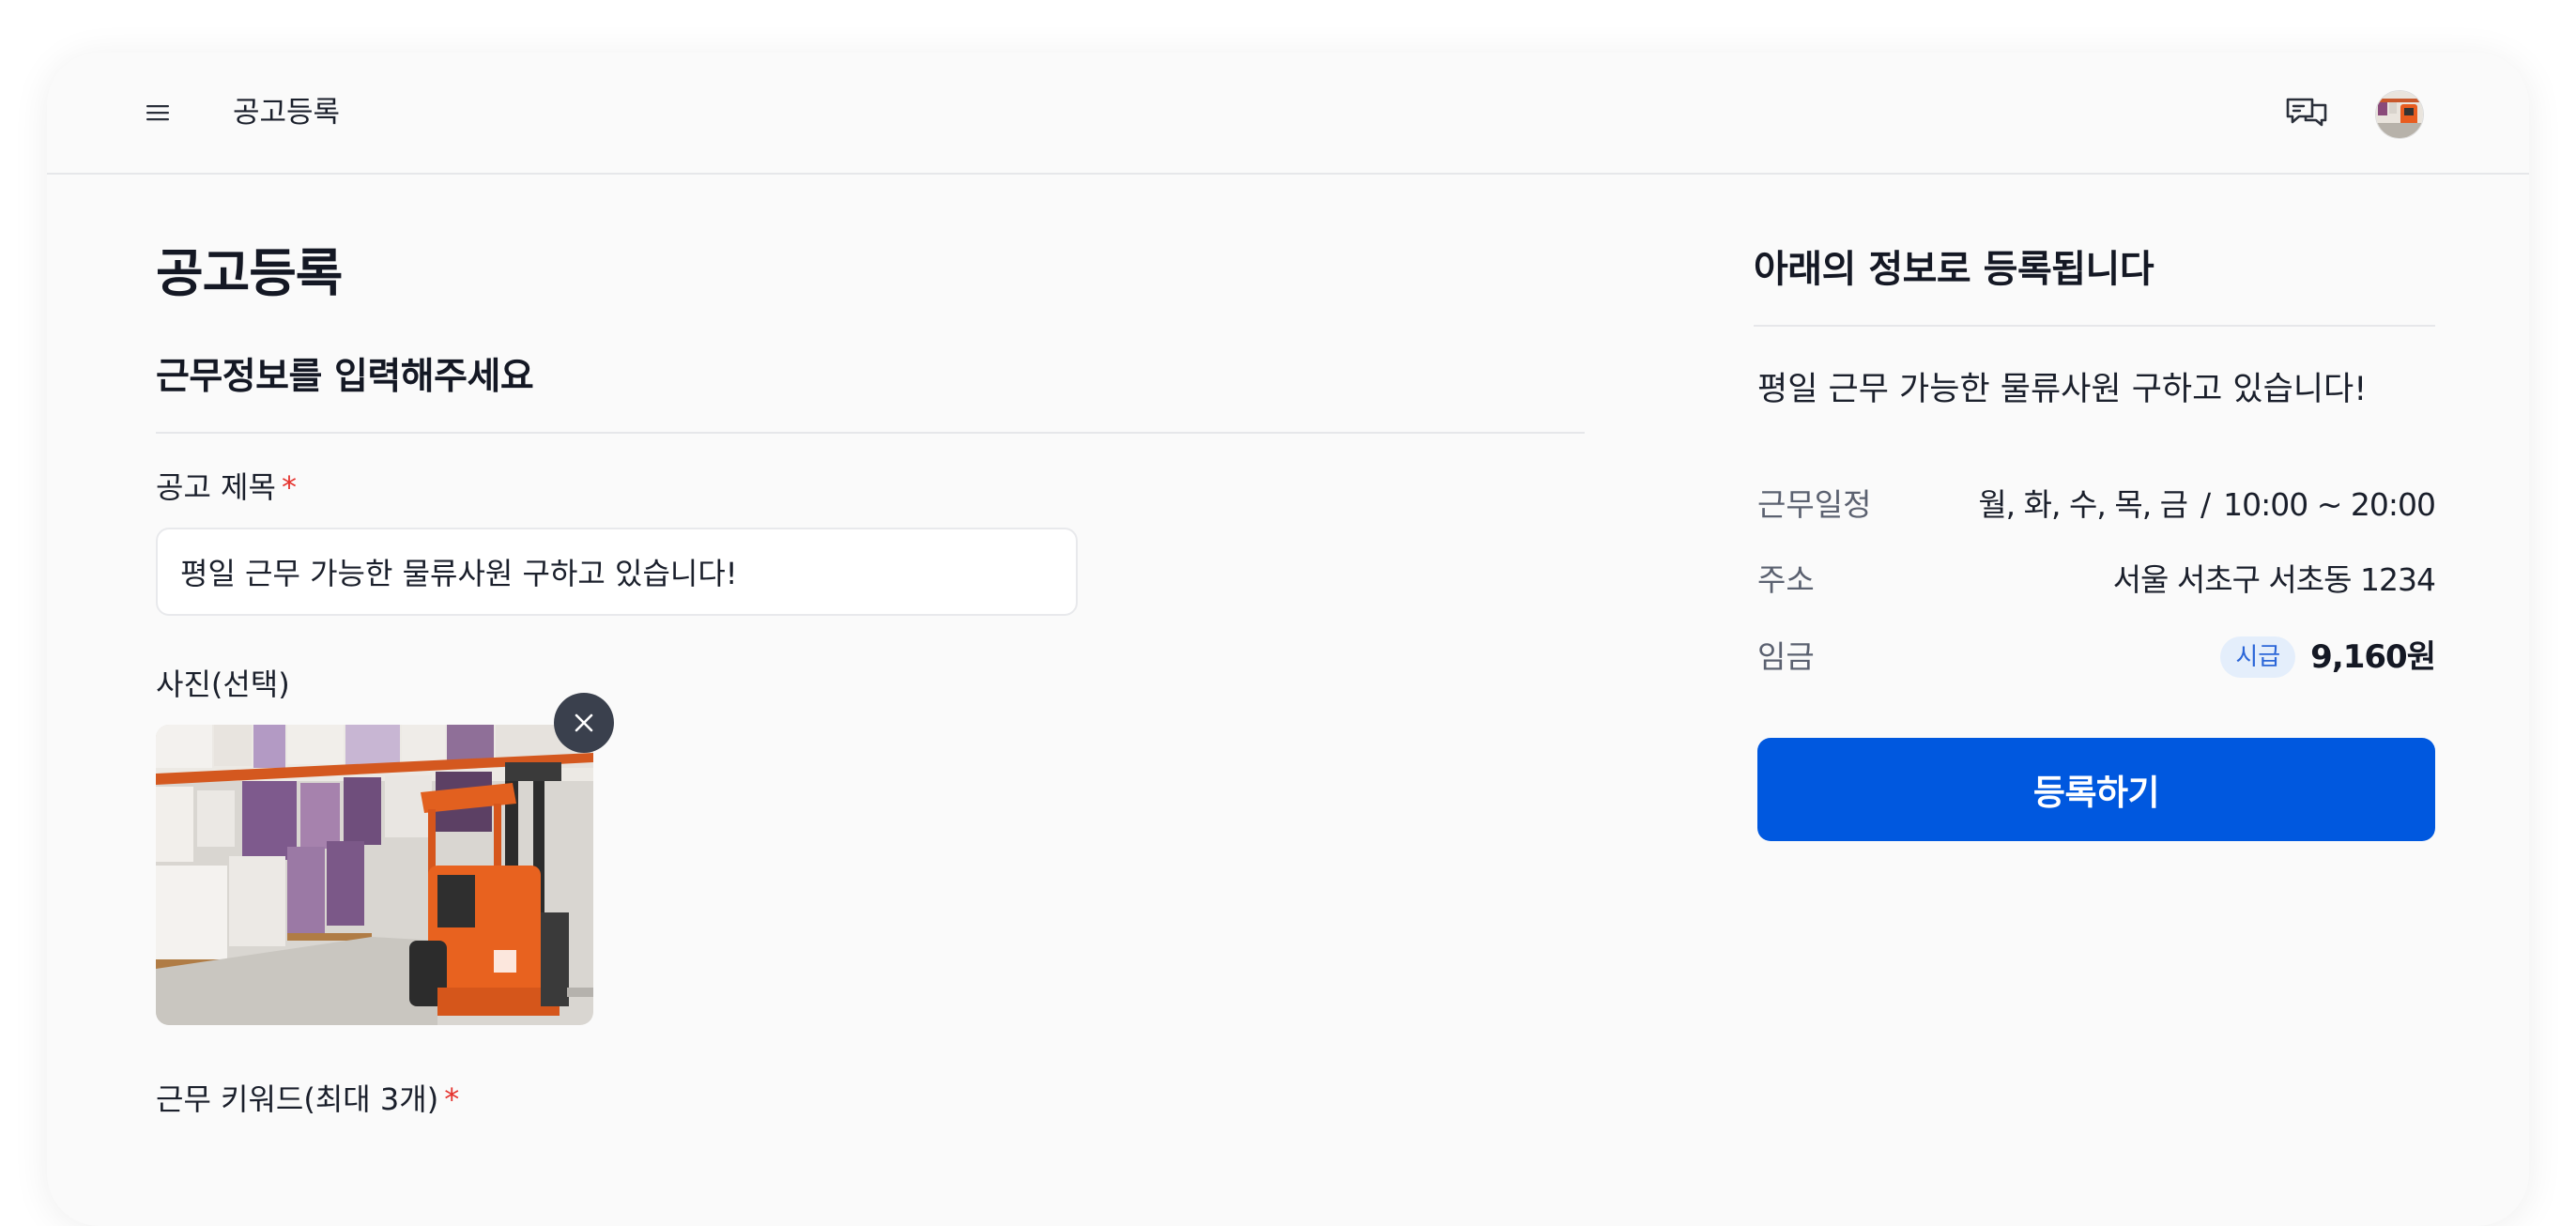  I want to click on address-value: 서울 서초구 서초동 1234, so click(2274, 579).